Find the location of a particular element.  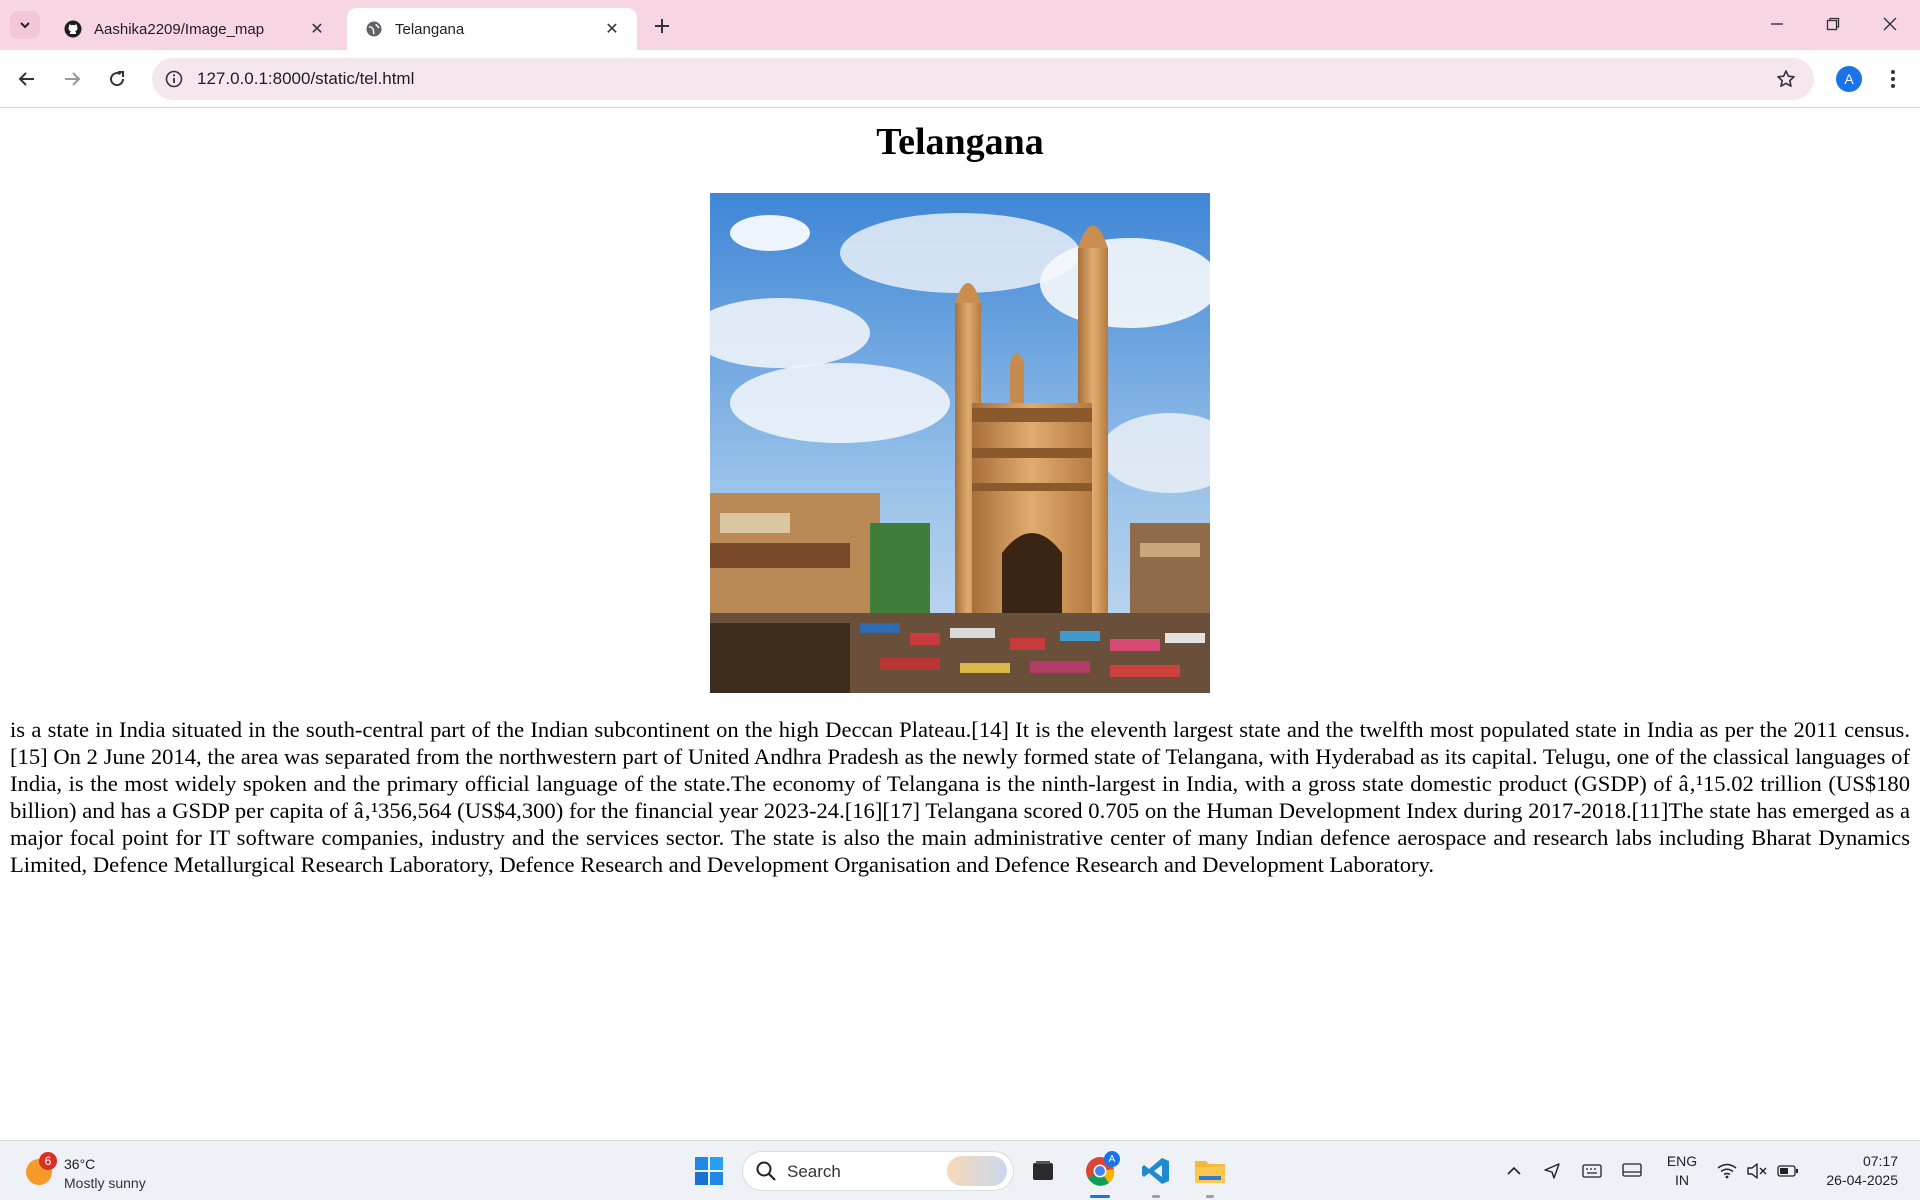

restore-button is located at coordinates (1833, 24).